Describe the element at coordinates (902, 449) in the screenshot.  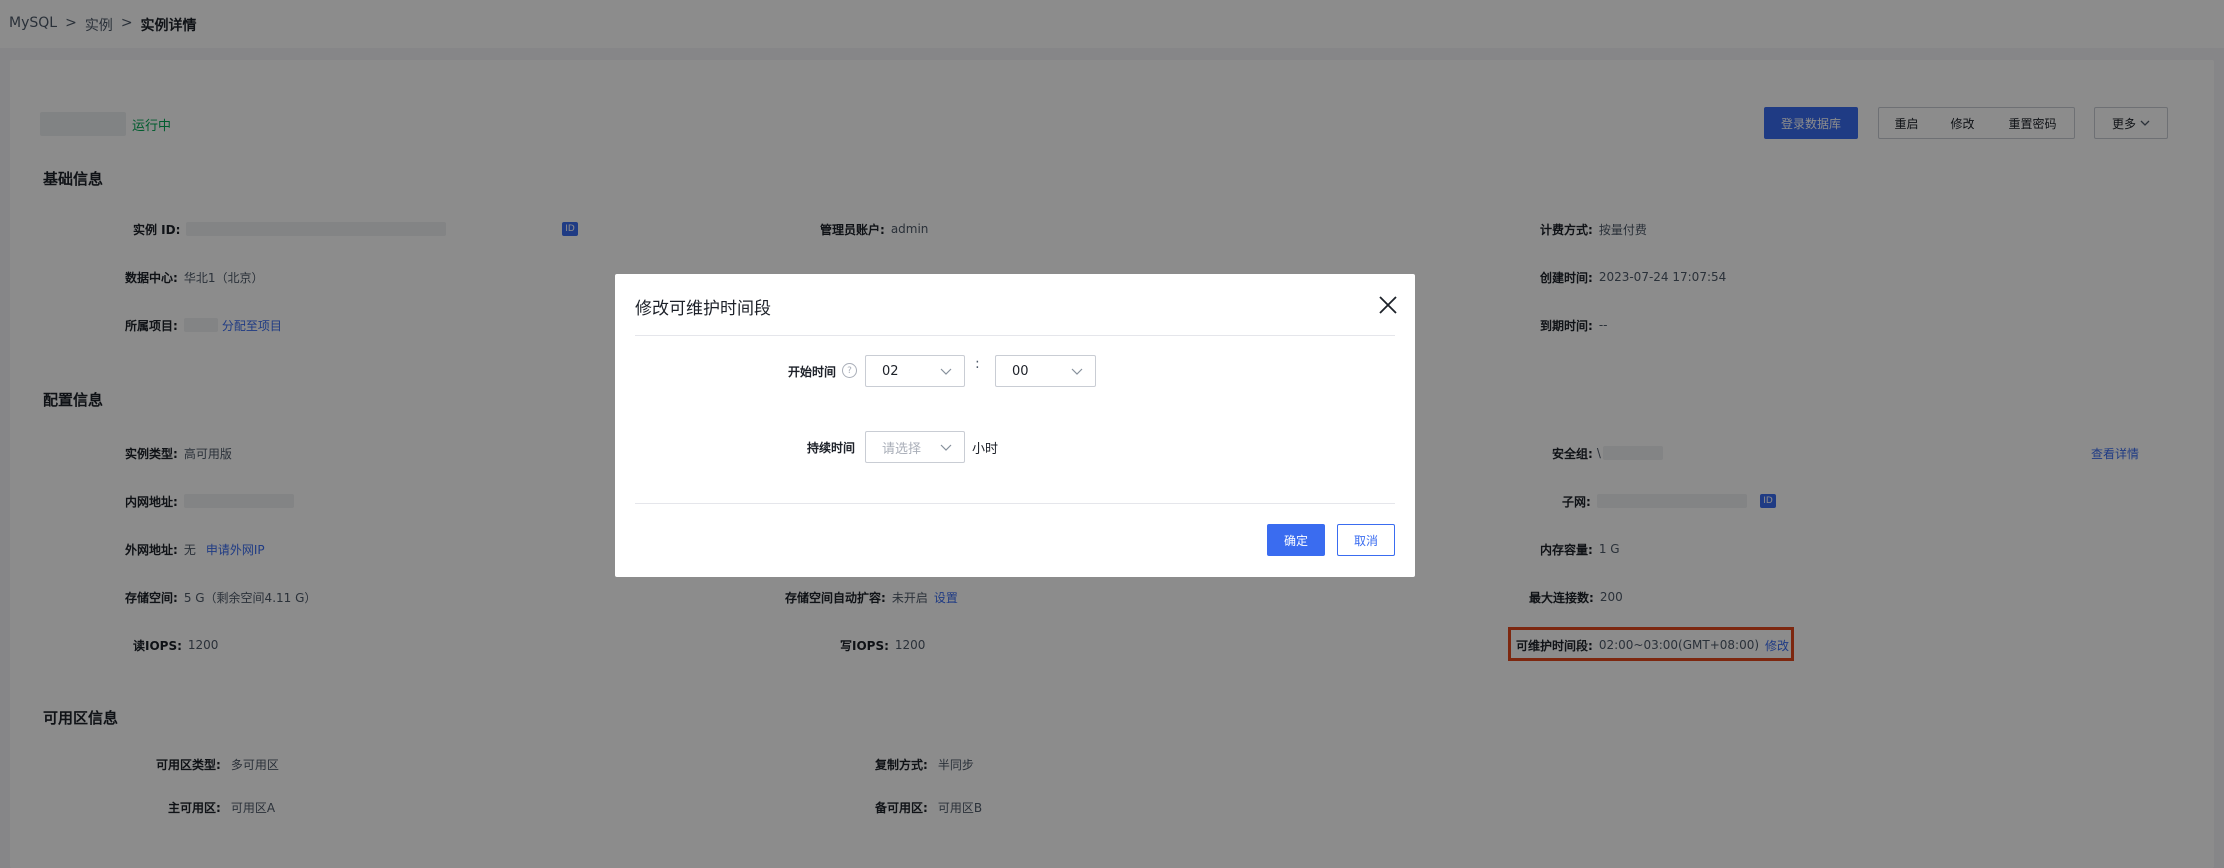
I see `duration-placeholder: 请选择` at that location.